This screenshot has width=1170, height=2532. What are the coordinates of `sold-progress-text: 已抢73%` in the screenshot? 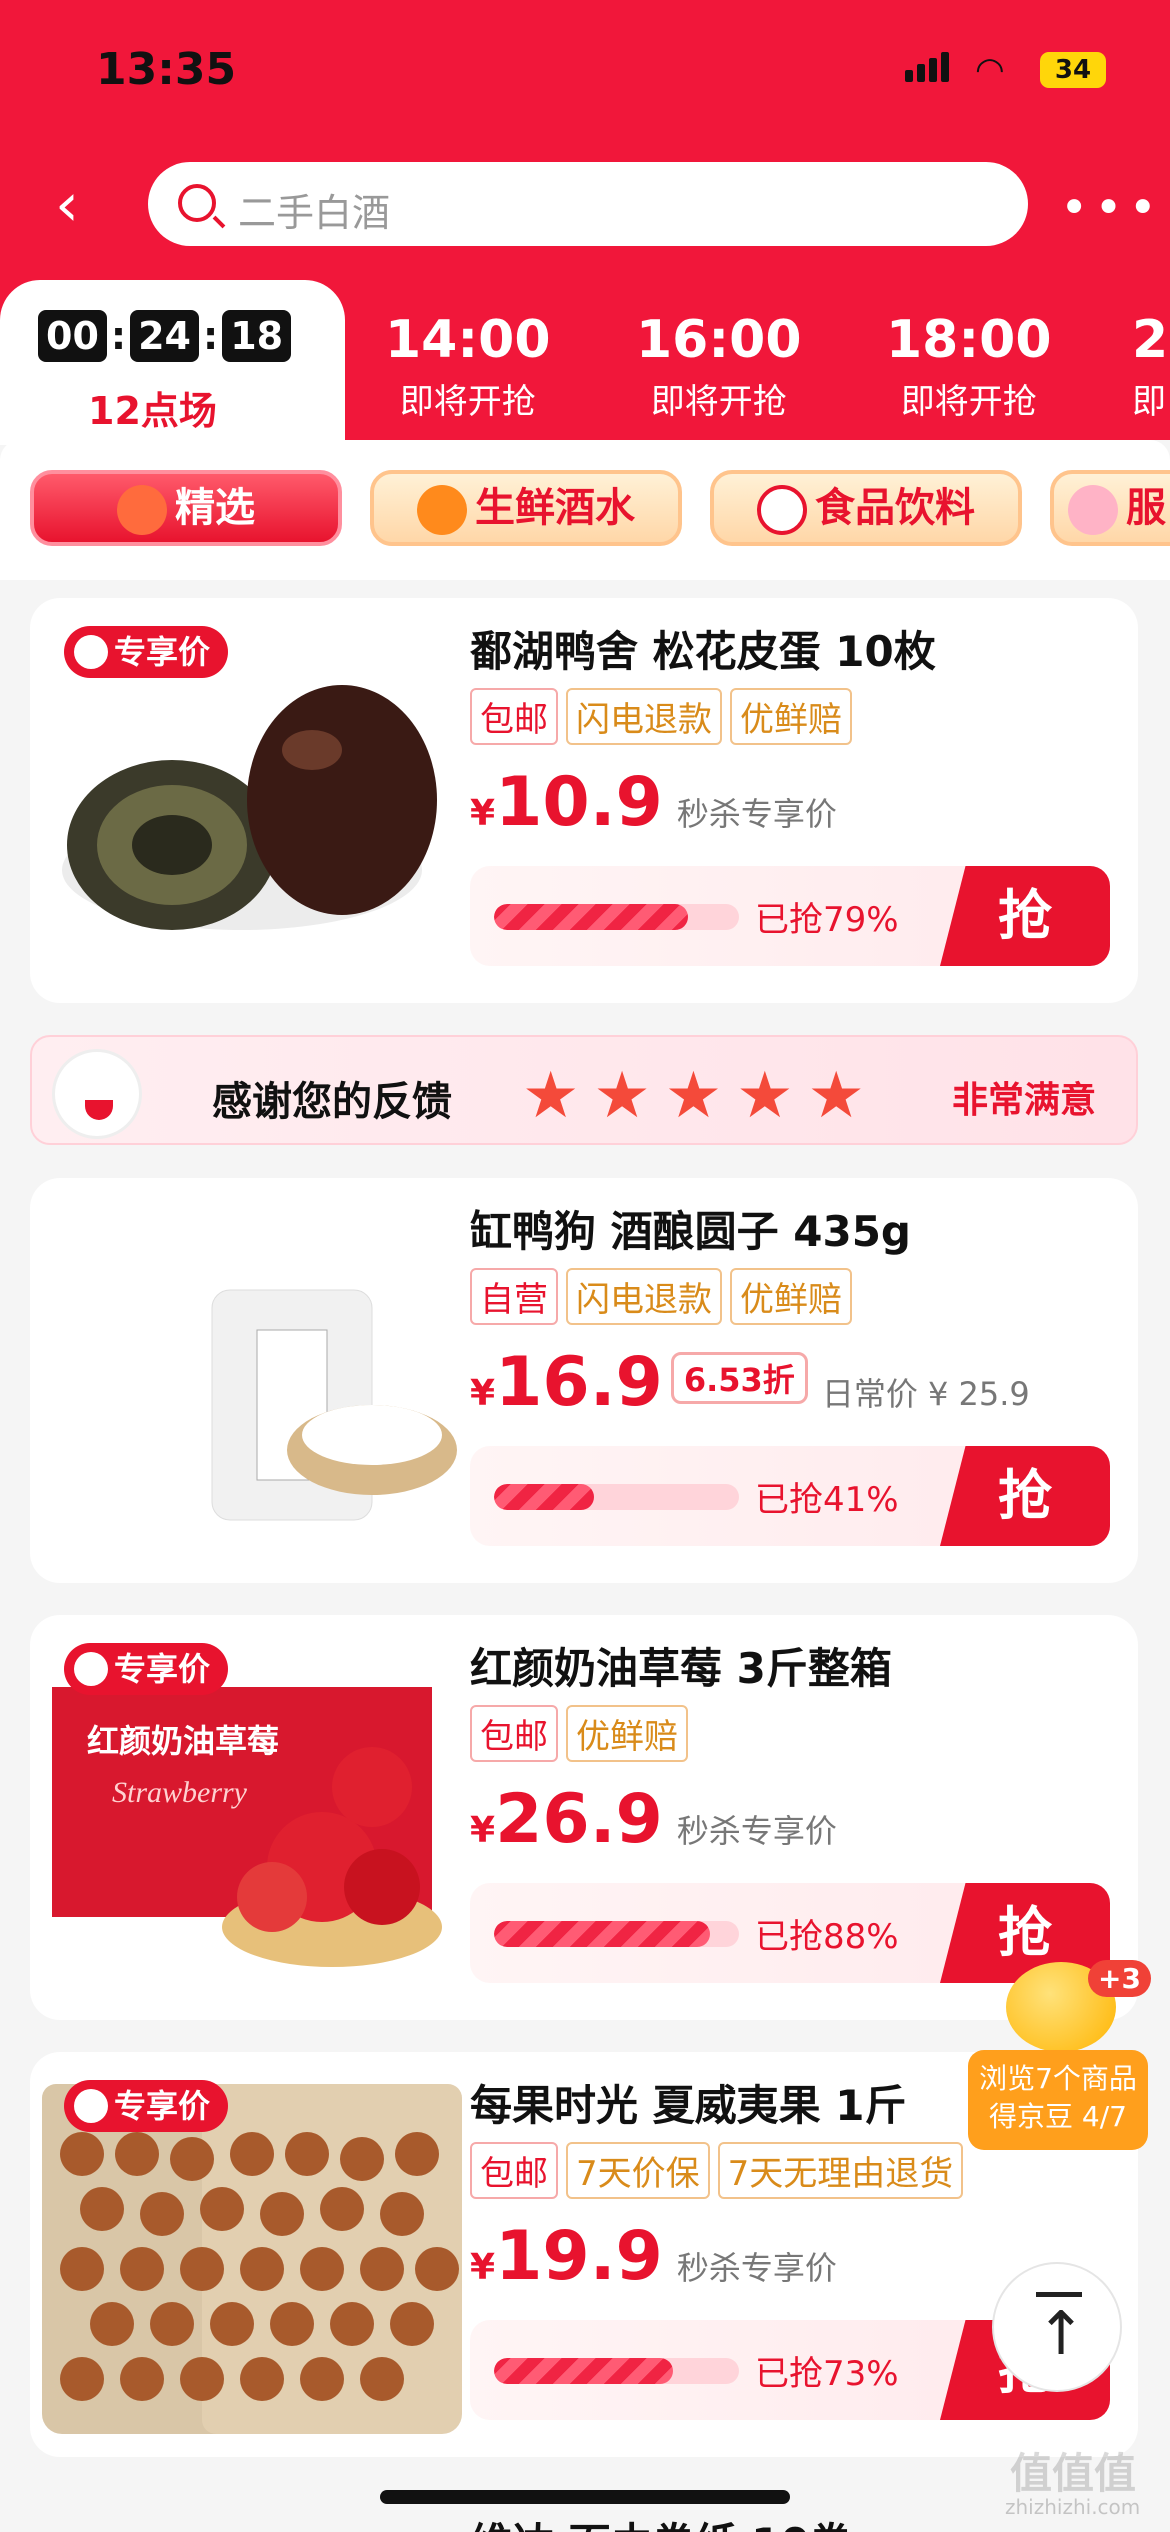 It's located at (827, 2374).